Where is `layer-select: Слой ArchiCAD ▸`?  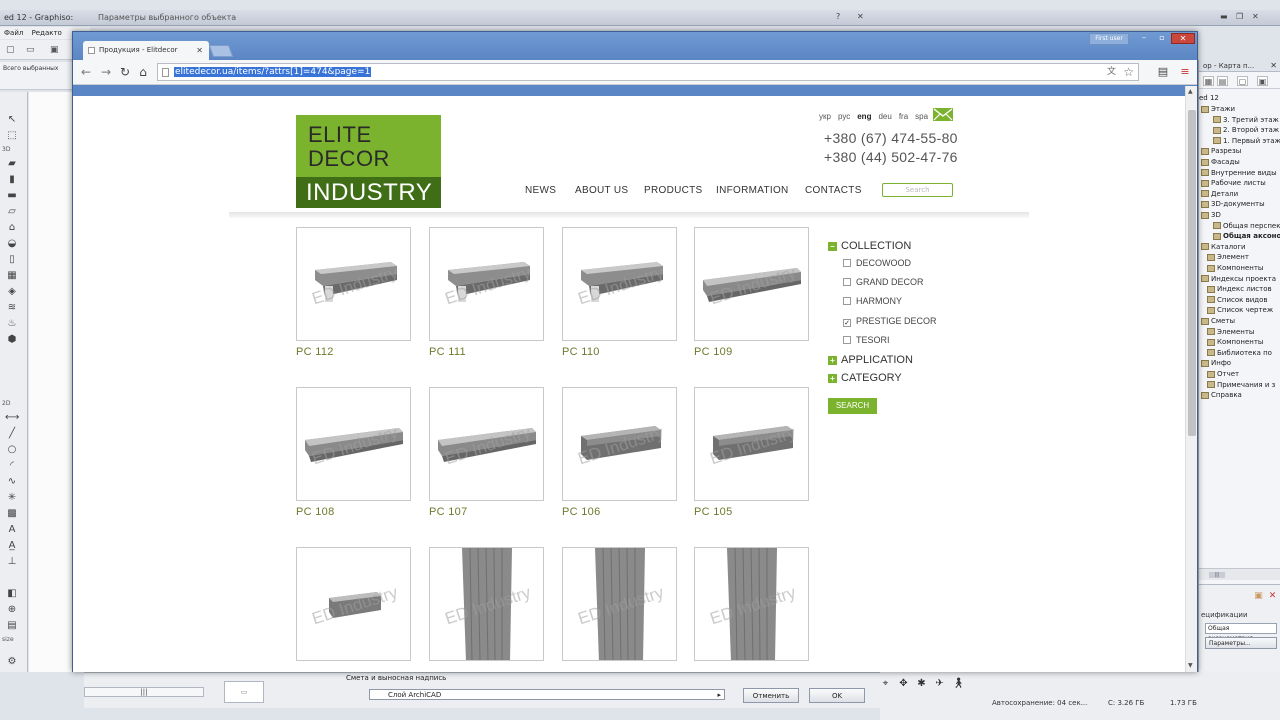
layer-select: Слой ArchiCAD ▸ is located at coordinates (547, 694).